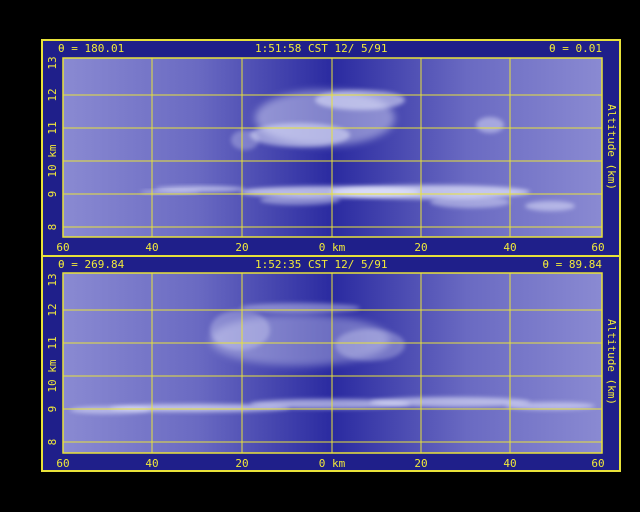 This screenshot has height=512, width=640. I want to click on panel-bottom-xtick-6: 60, so click(597, 463).